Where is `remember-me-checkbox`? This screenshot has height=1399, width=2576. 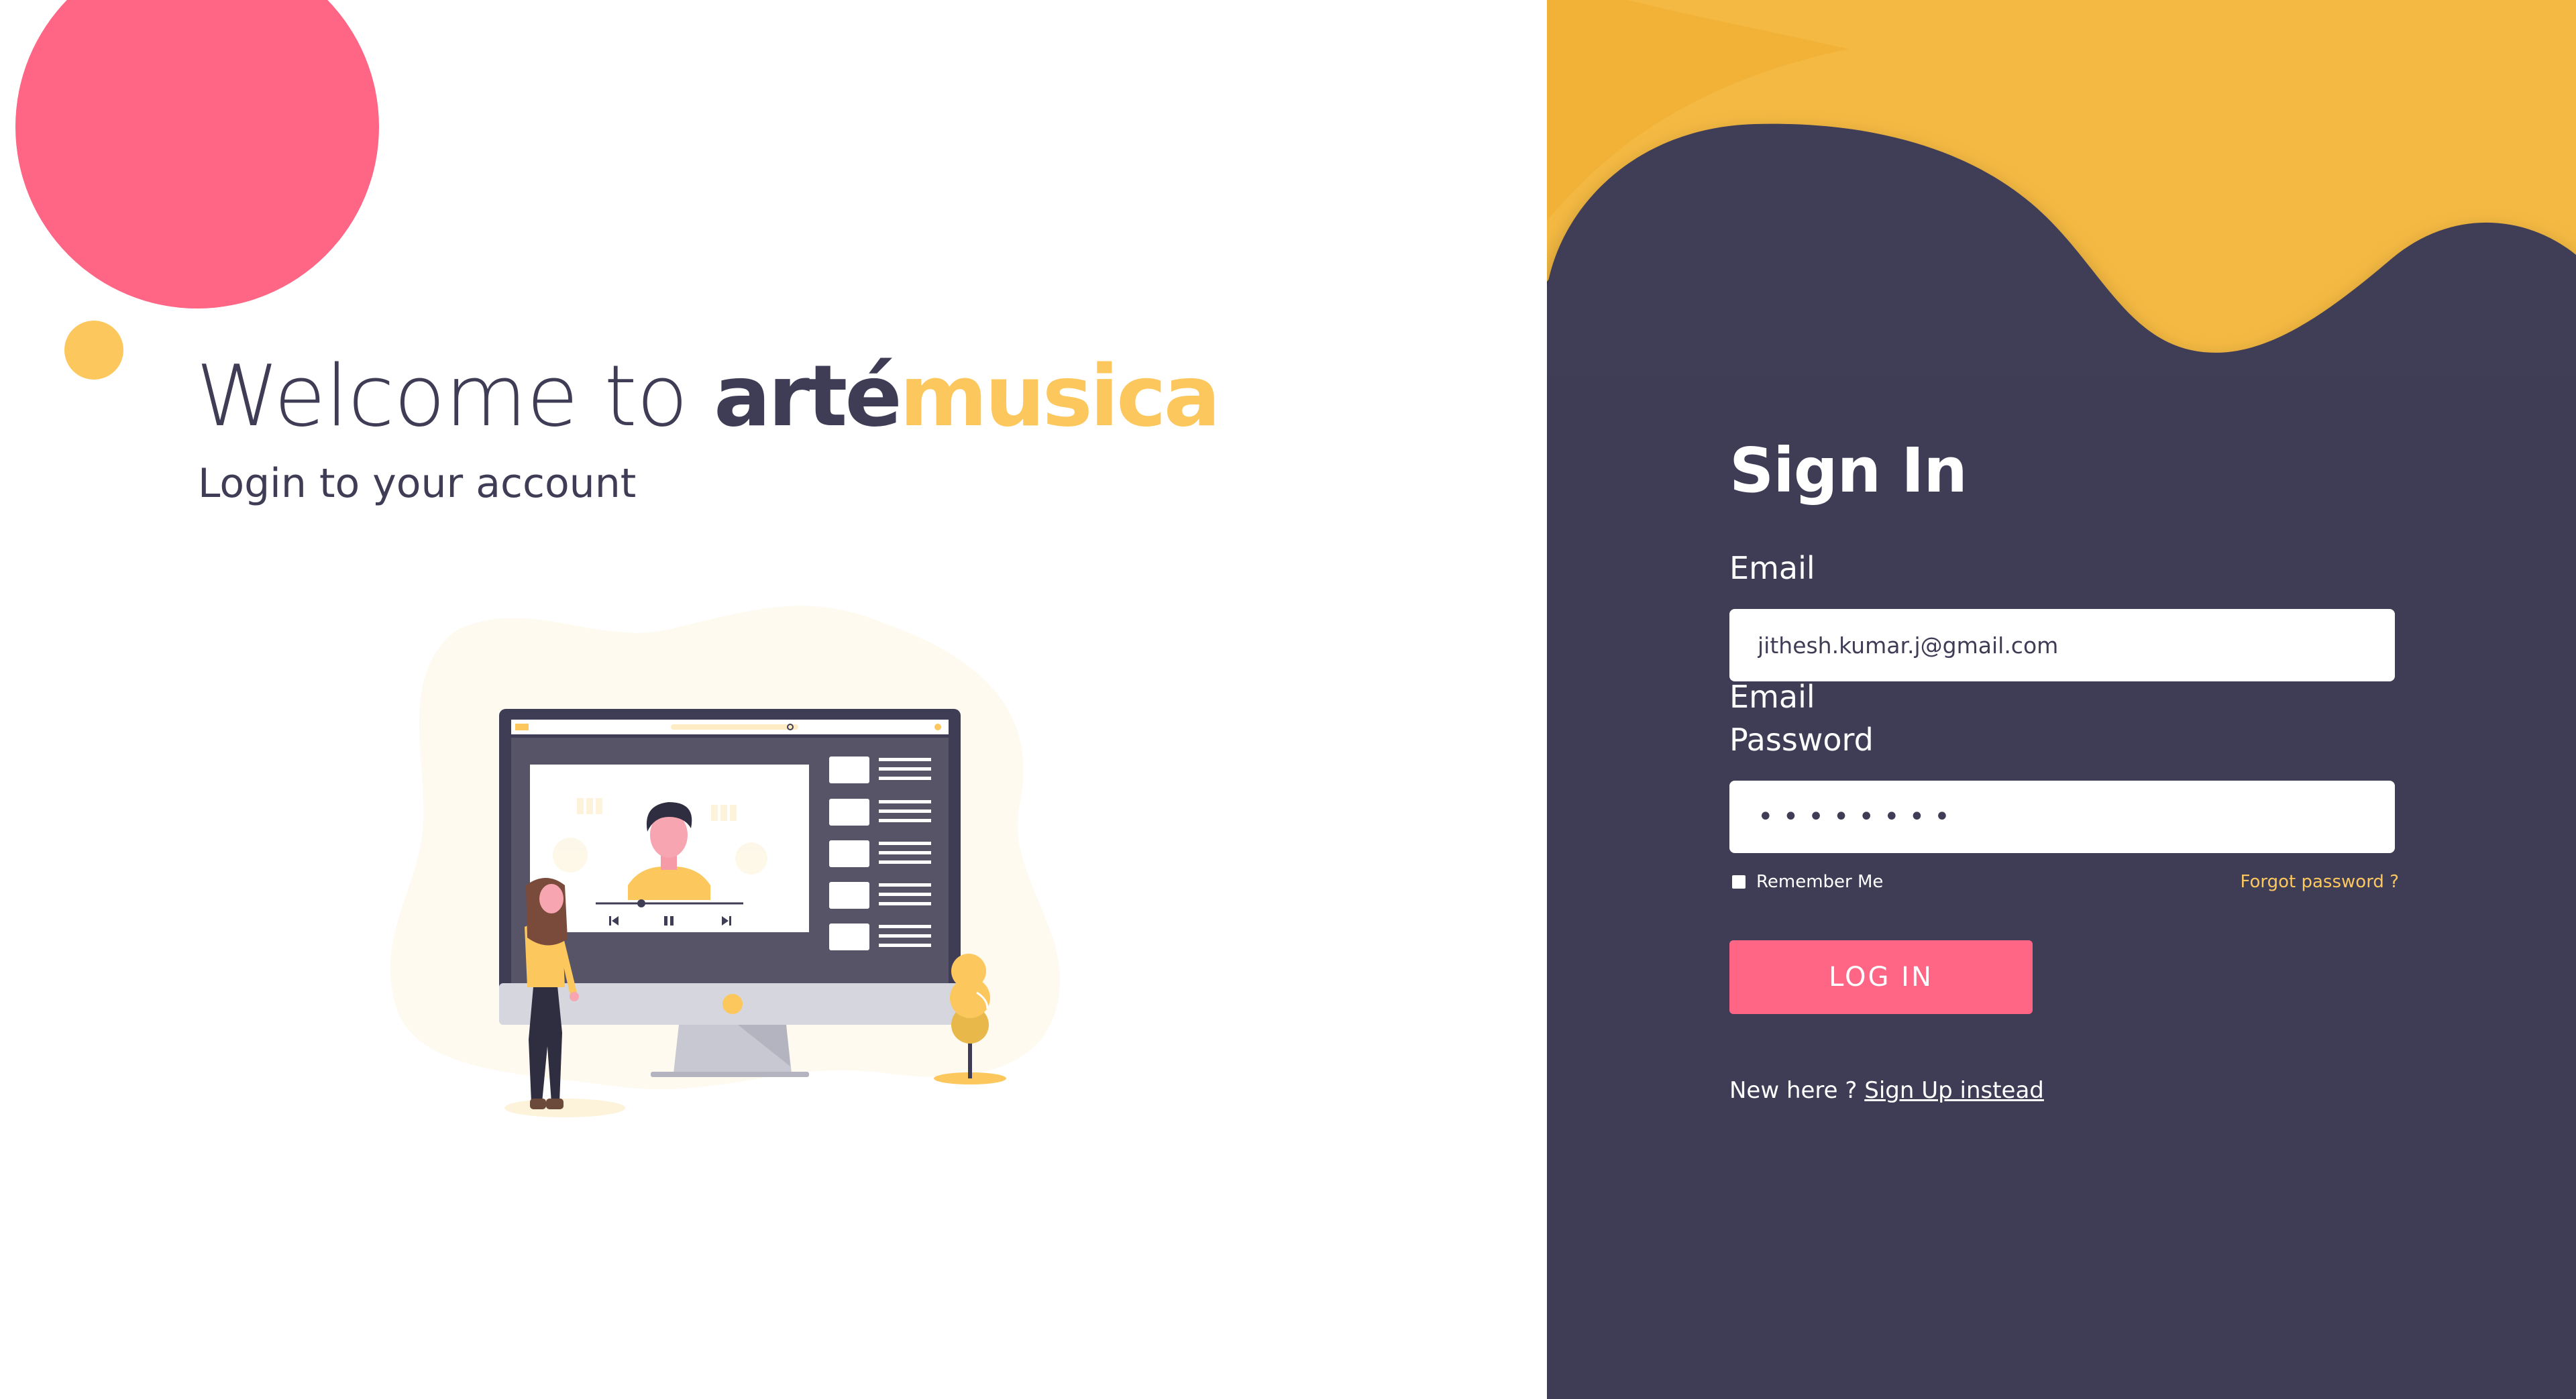
remember-me-checkbox is located at coordinates (1739, 882).